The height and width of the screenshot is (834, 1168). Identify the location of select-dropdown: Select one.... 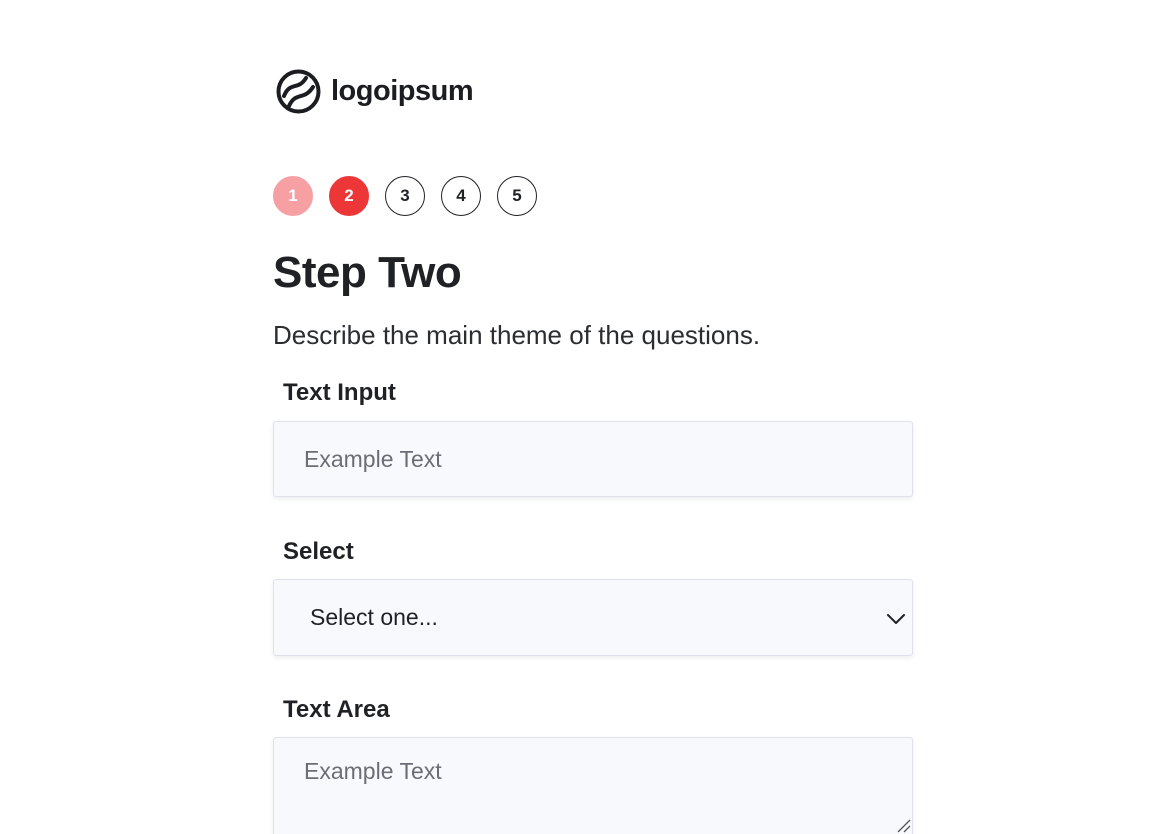
(593, 617).